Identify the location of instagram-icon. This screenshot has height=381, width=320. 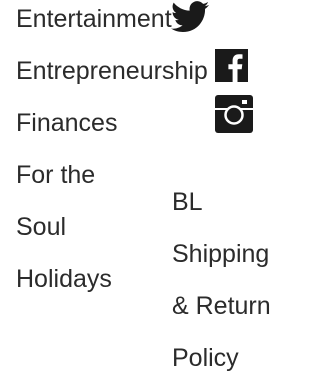
(234, 114).